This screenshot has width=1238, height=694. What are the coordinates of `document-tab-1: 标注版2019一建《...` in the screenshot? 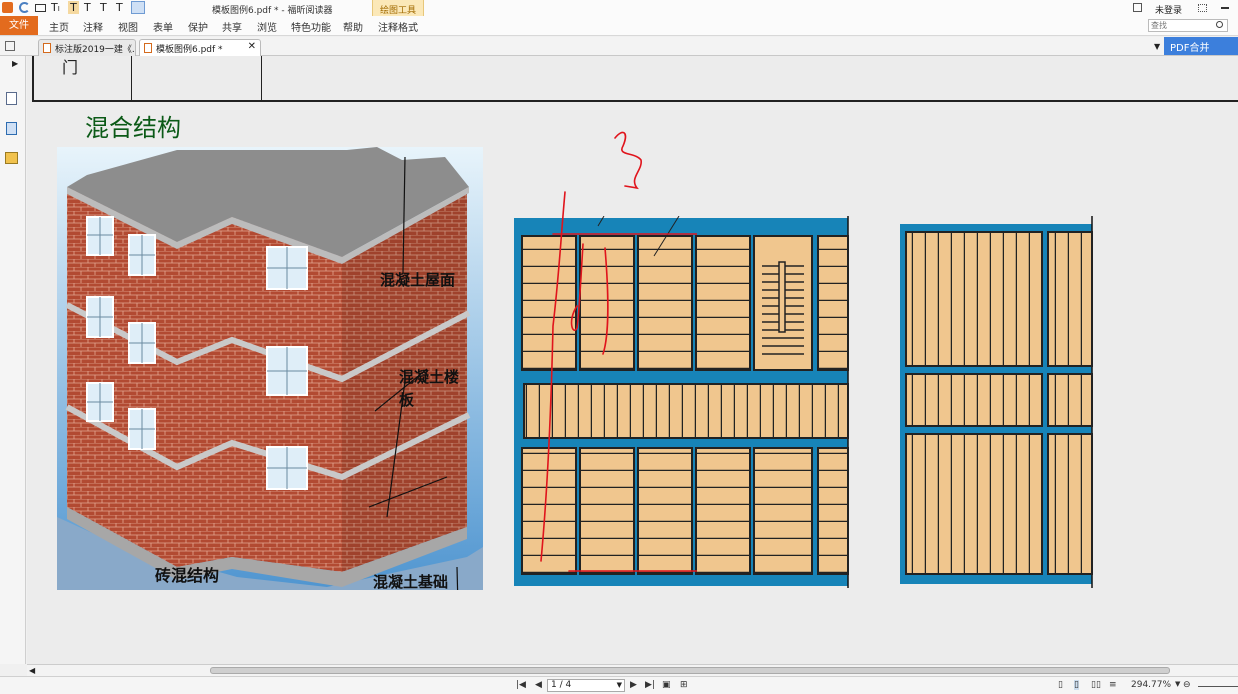 It's located at (87, 47).